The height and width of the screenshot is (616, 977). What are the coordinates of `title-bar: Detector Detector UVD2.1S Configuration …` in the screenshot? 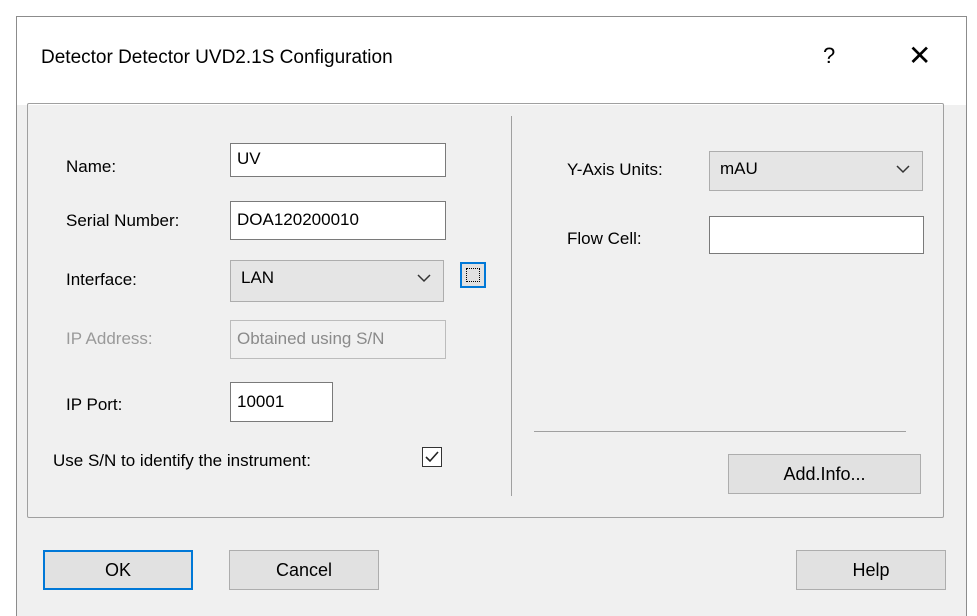 It's located at (491, 61).